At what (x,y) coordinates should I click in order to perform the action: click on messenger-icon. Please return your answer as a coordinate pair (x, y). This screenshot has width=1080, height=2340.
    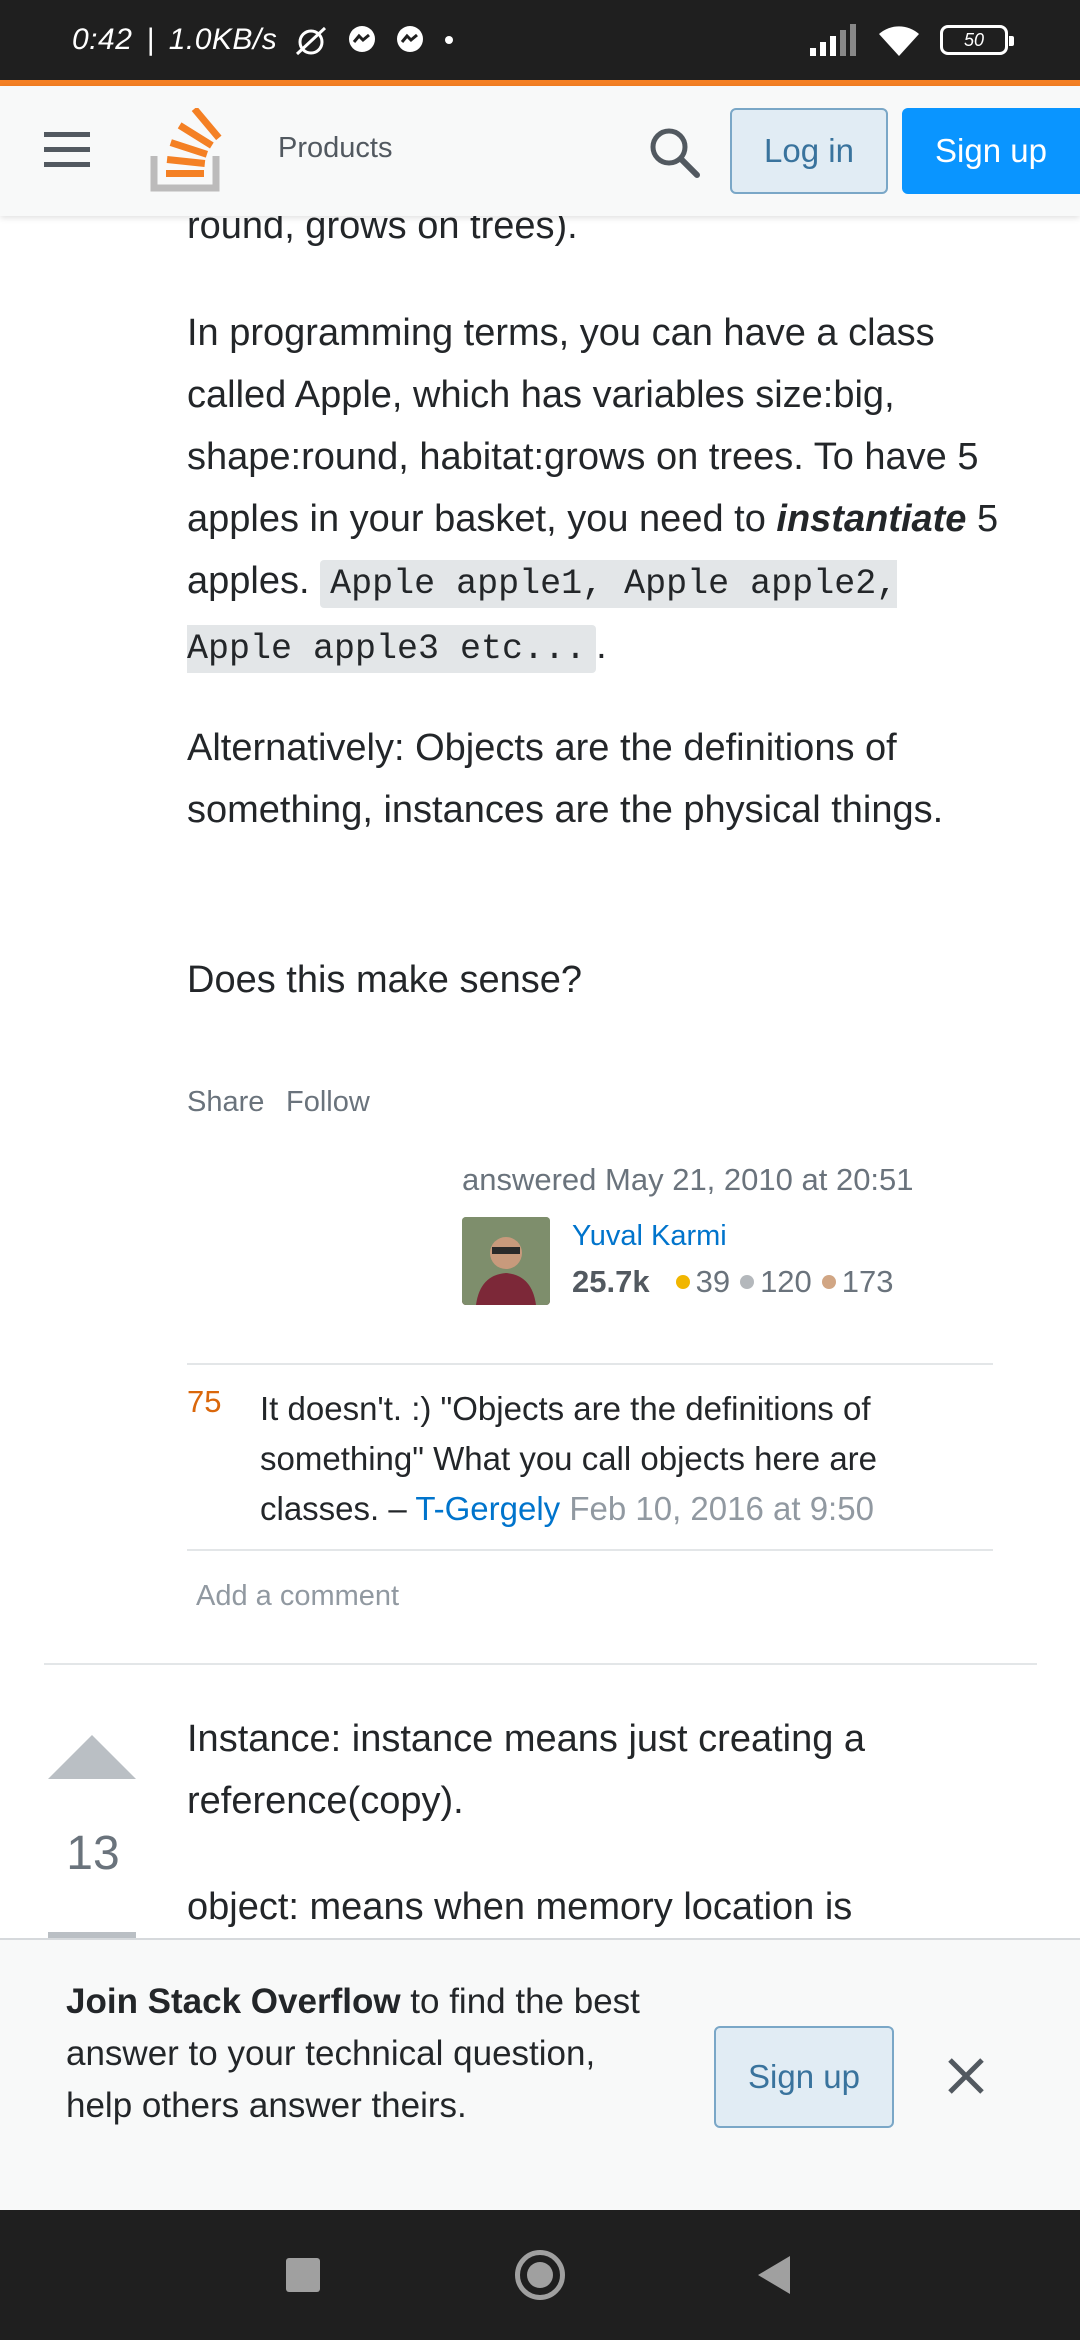
    Looking at the image, I should click on (362, 40).